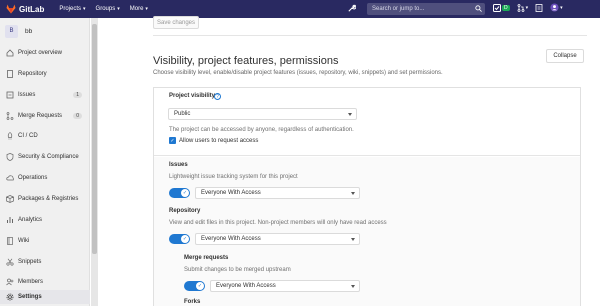 The height and width of the screenshot is (306, 600). What do you see at coordinates (48, 157) in the screenshot?
I see `sidebar-item-label: Security & Compliance` at bounding box center [48, 157].